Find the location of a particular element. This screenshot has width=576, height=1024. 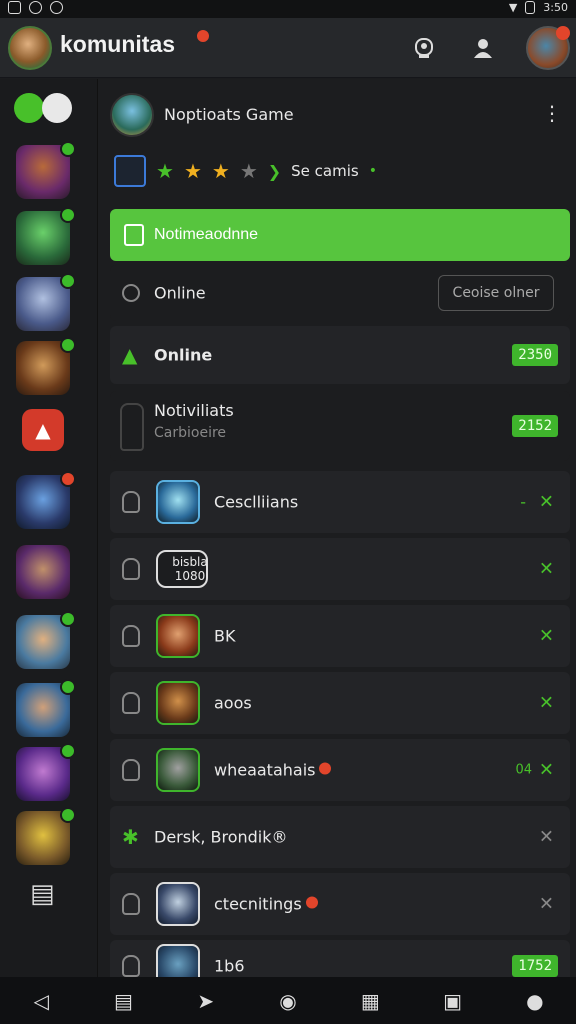

member-row: wheaatahais 04 ✕ is located at coordinates (340, 770).